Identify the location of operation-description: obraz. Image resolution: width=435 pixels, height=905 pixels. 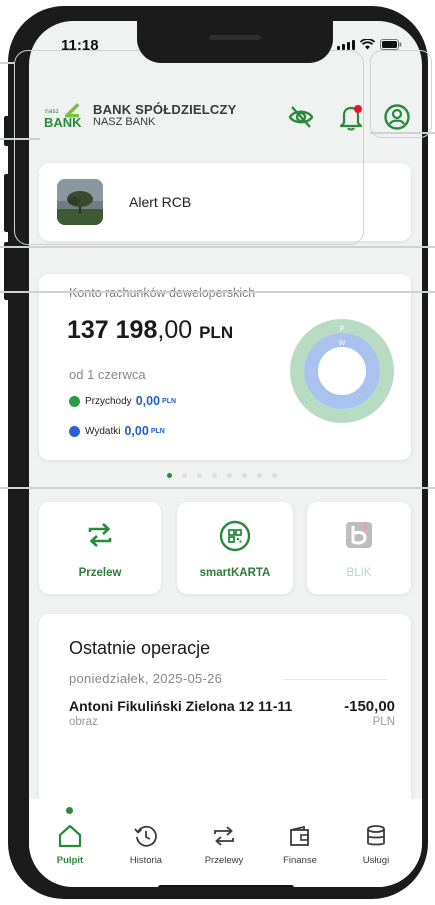
(83, 722).